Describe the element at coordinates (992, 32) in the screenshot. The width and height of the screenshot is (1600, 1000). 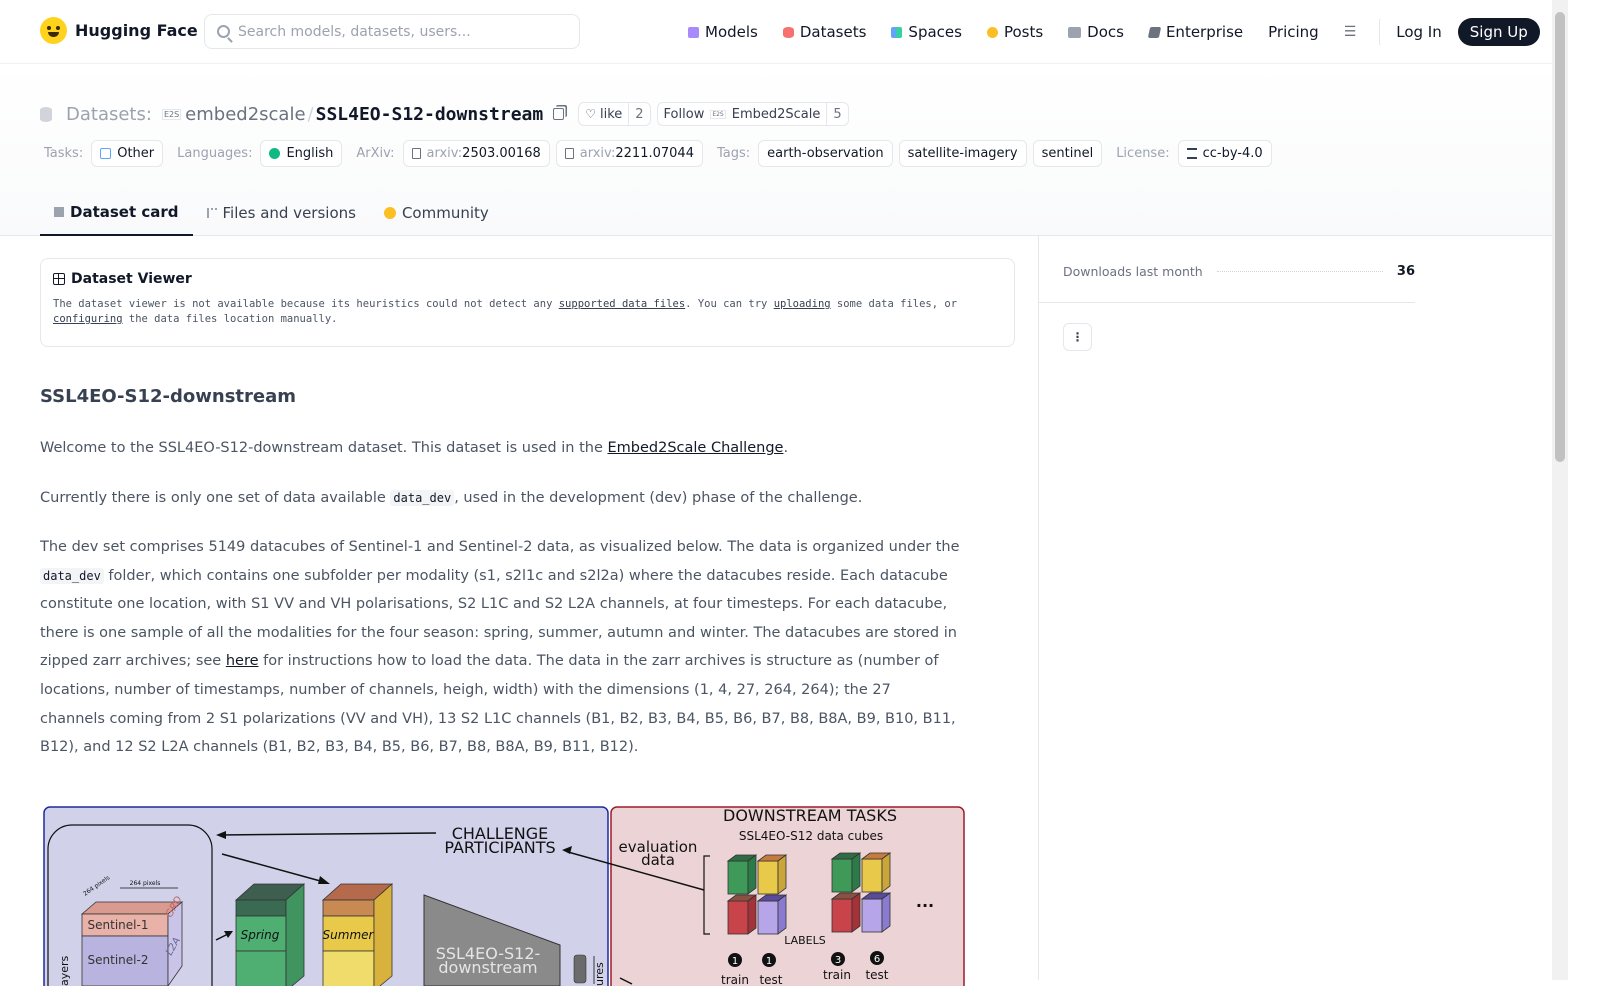
I see `posts-icon` at that location.